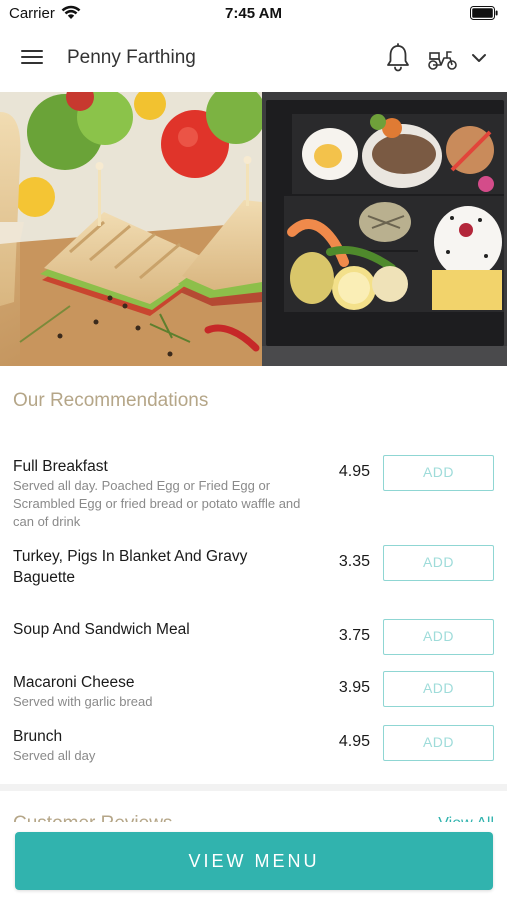 The image size is (507, 900). Describe the element at coordinates (83, 701) in the screenshot. I see `item-description: Served with garlic bread` at that location.